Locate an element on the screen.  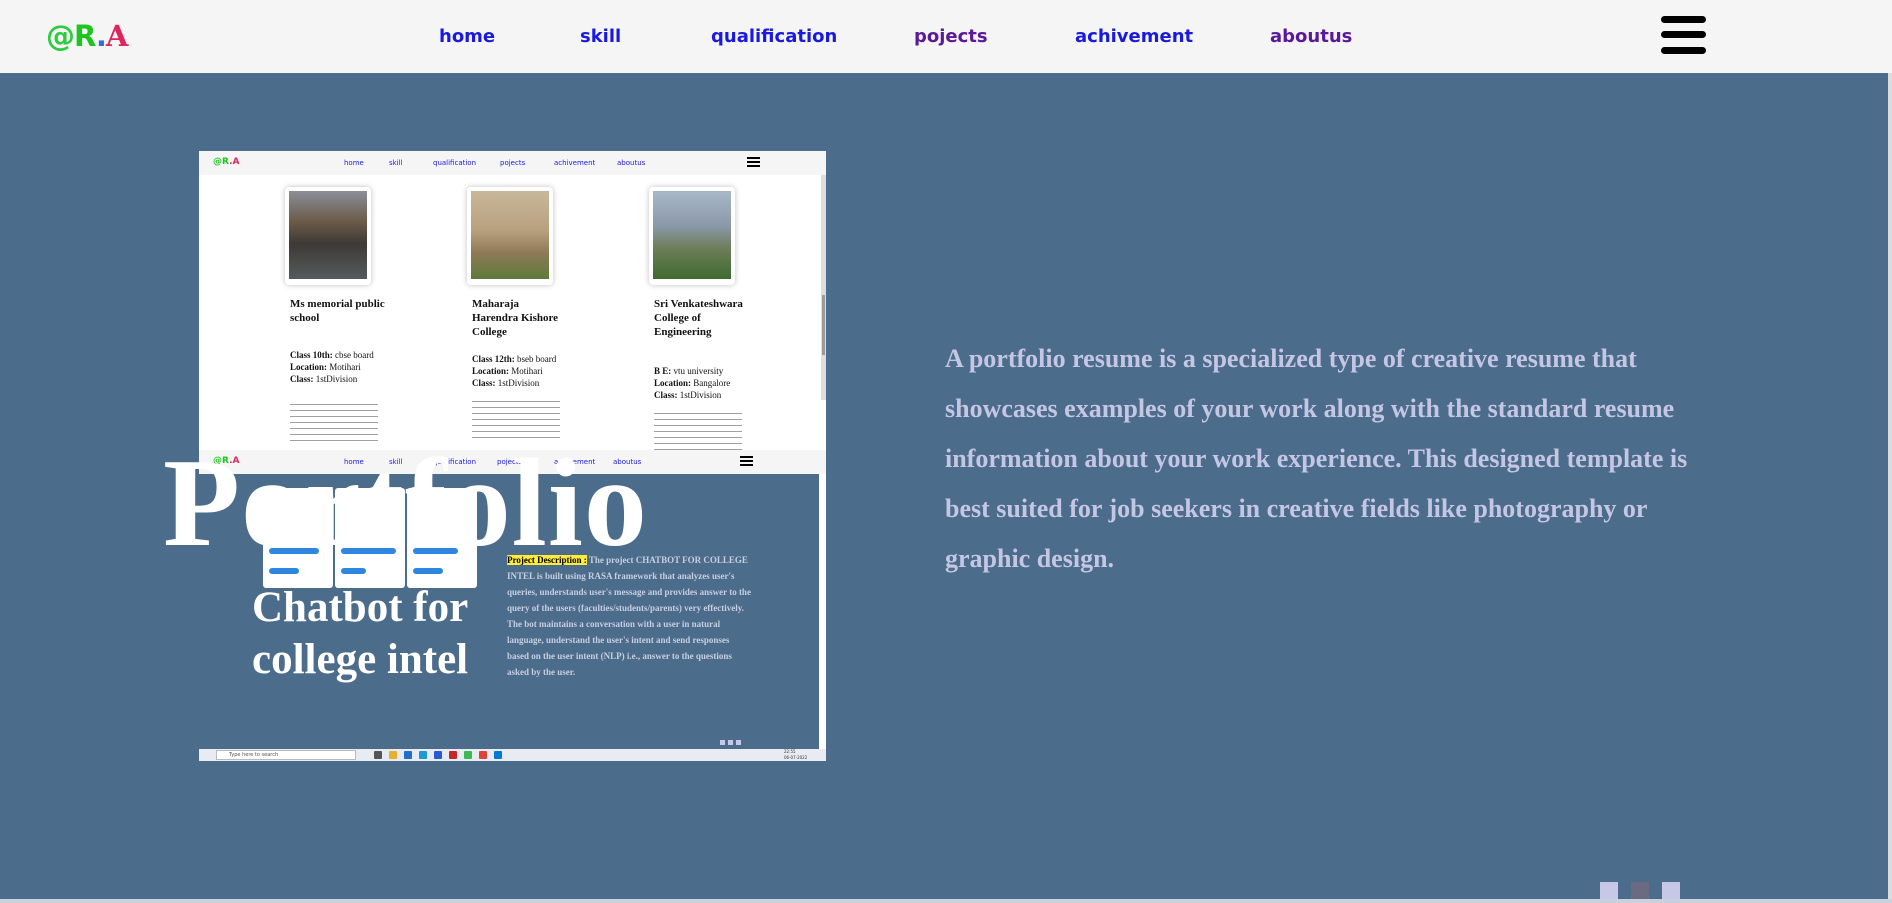
school-detail-value: cbse board is located at coordinates (353, 355).